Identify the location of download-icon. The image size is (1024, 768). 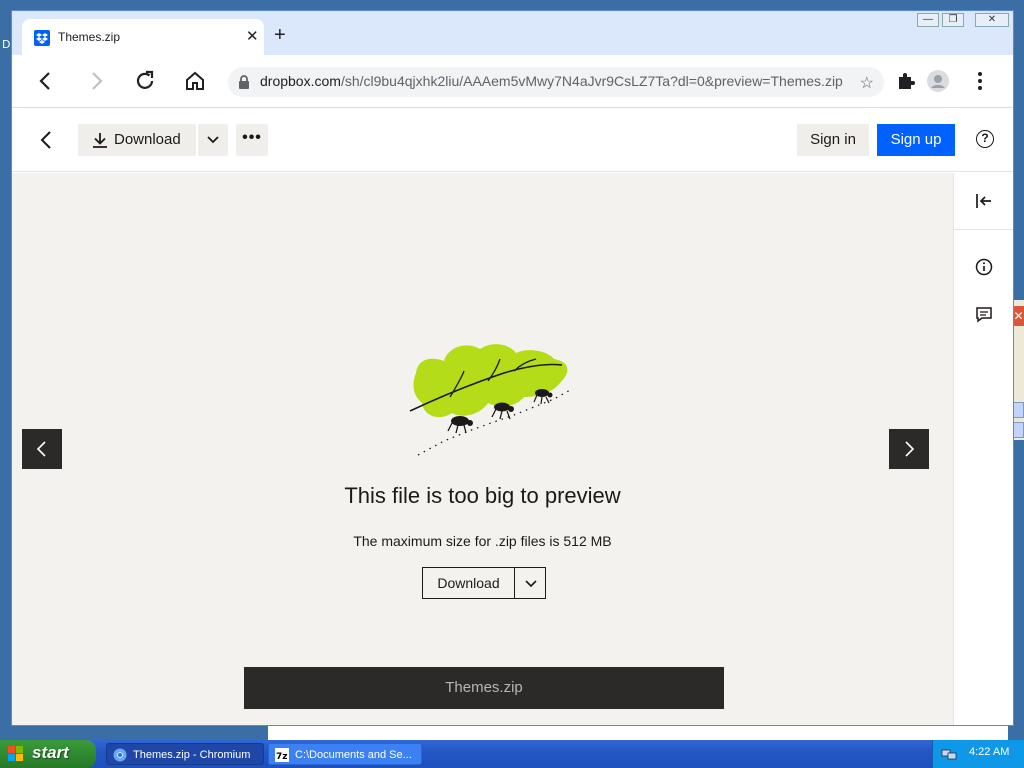
(100, 140).